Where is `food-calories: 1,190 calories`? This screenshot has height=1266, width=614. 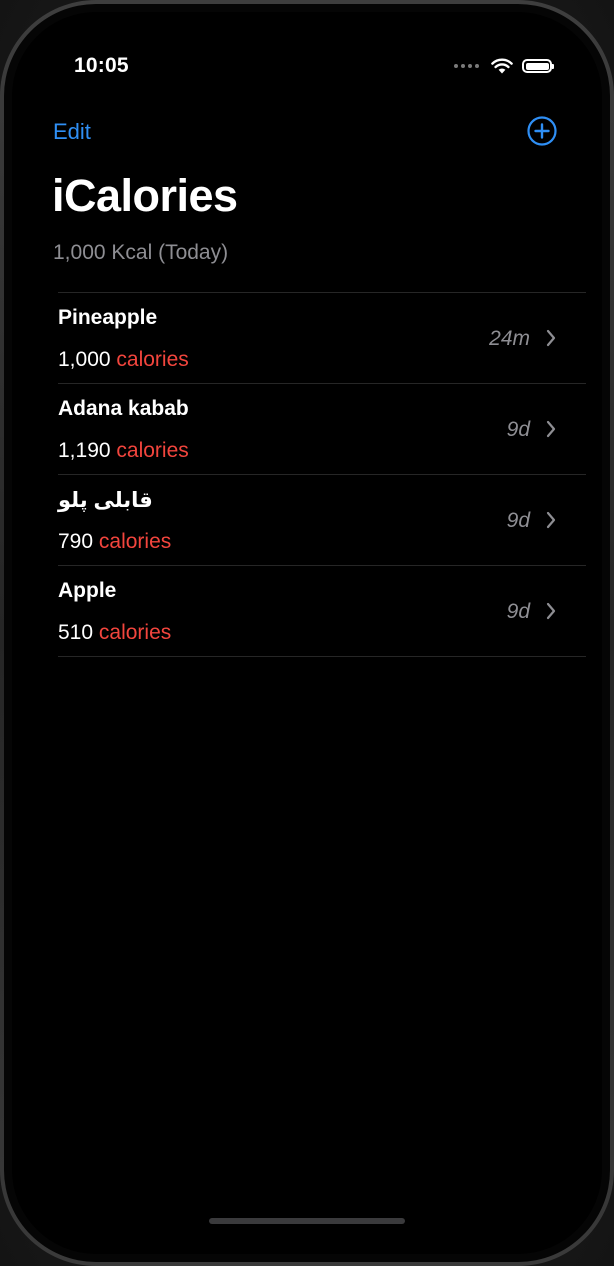 food-calories: 1,190 calories is located at coordinates (123, 451).